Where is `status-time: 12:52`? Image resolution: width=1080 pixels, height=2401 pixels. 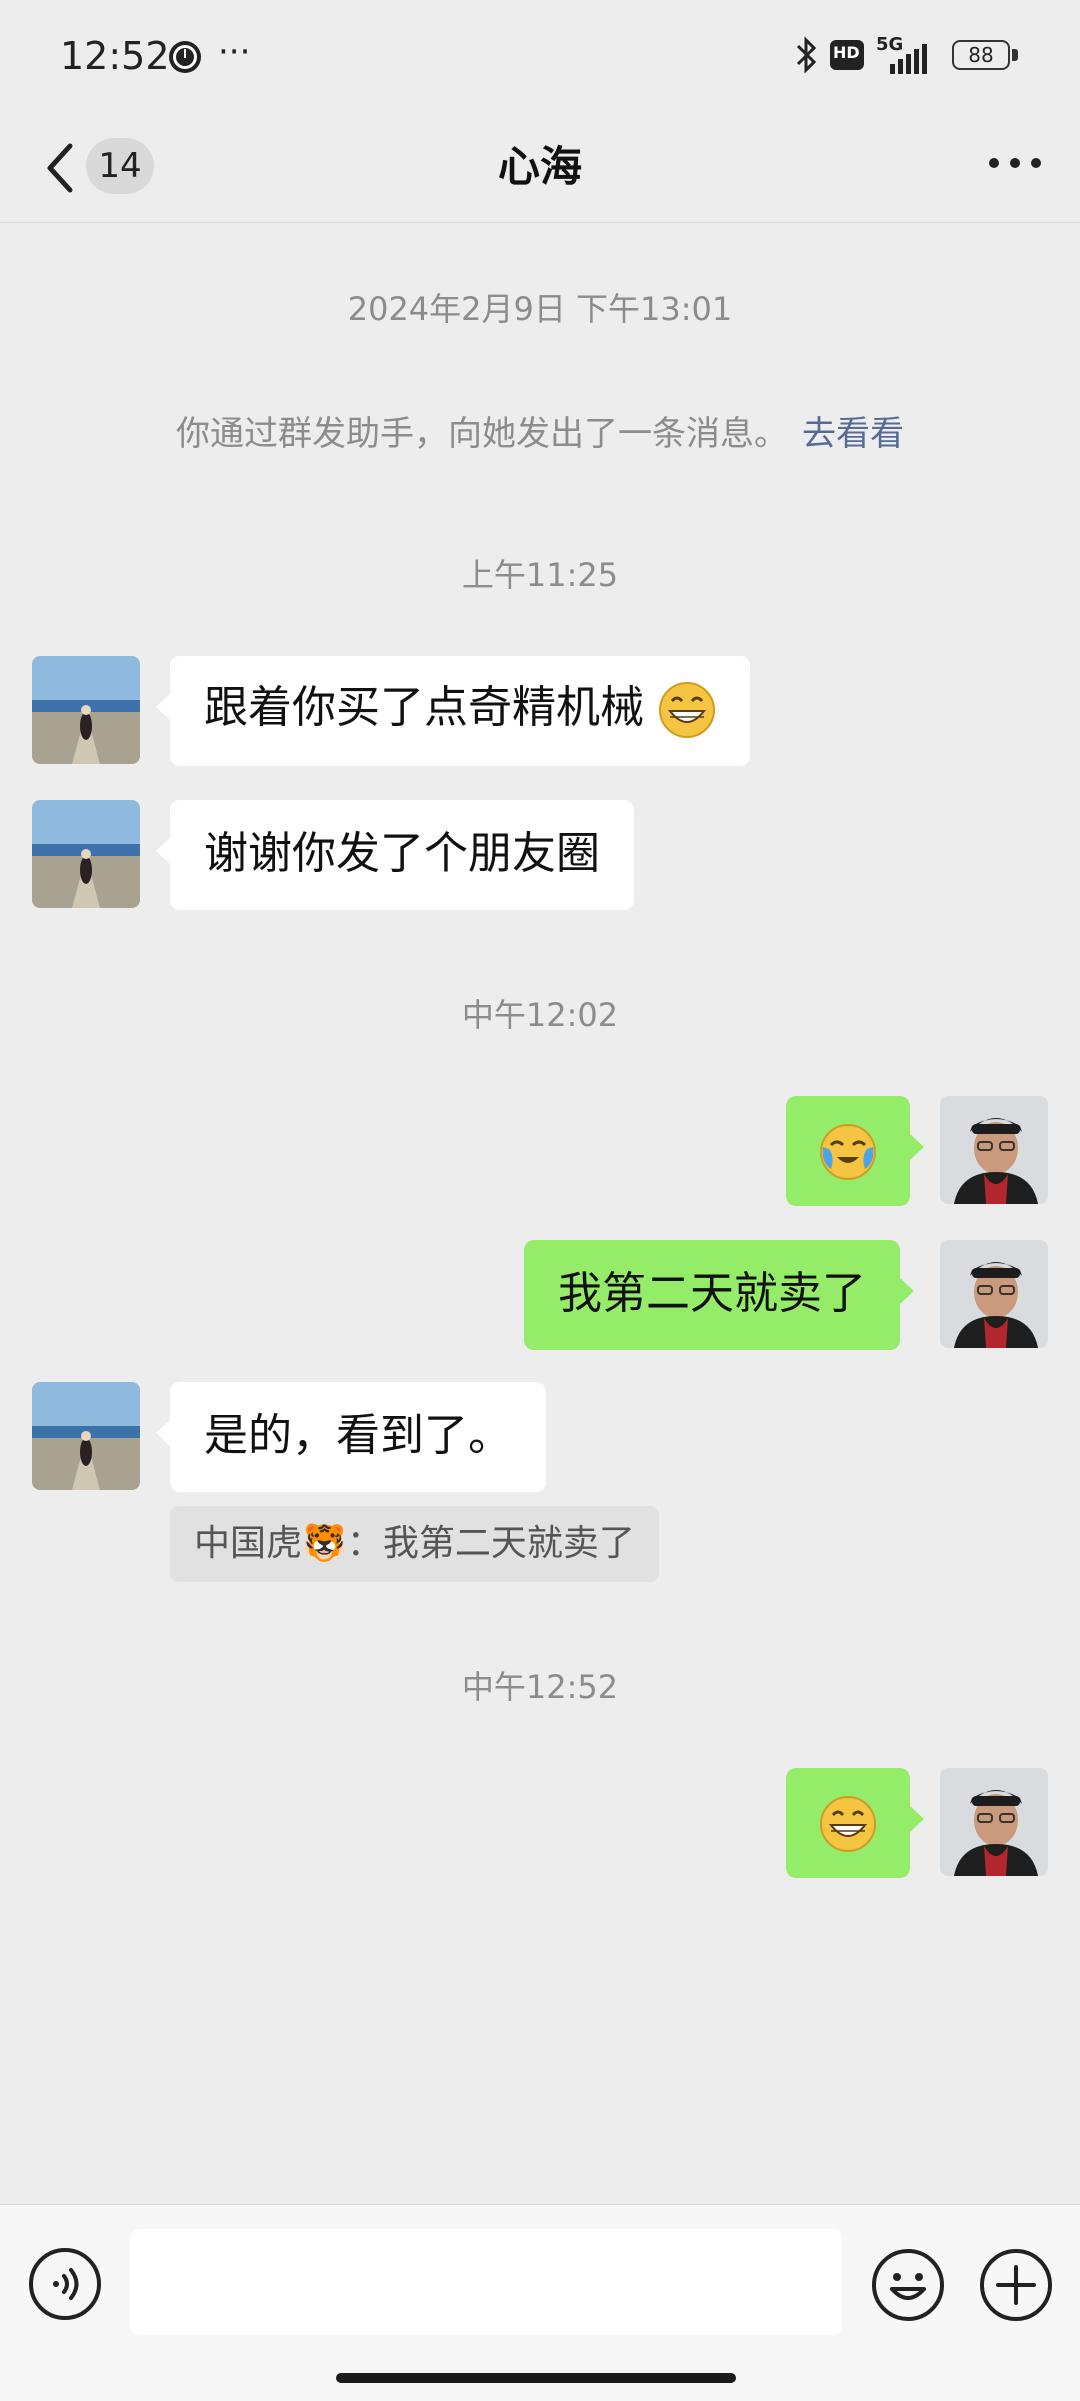 status-time: 12:52 is located at coordinates (115, 56).